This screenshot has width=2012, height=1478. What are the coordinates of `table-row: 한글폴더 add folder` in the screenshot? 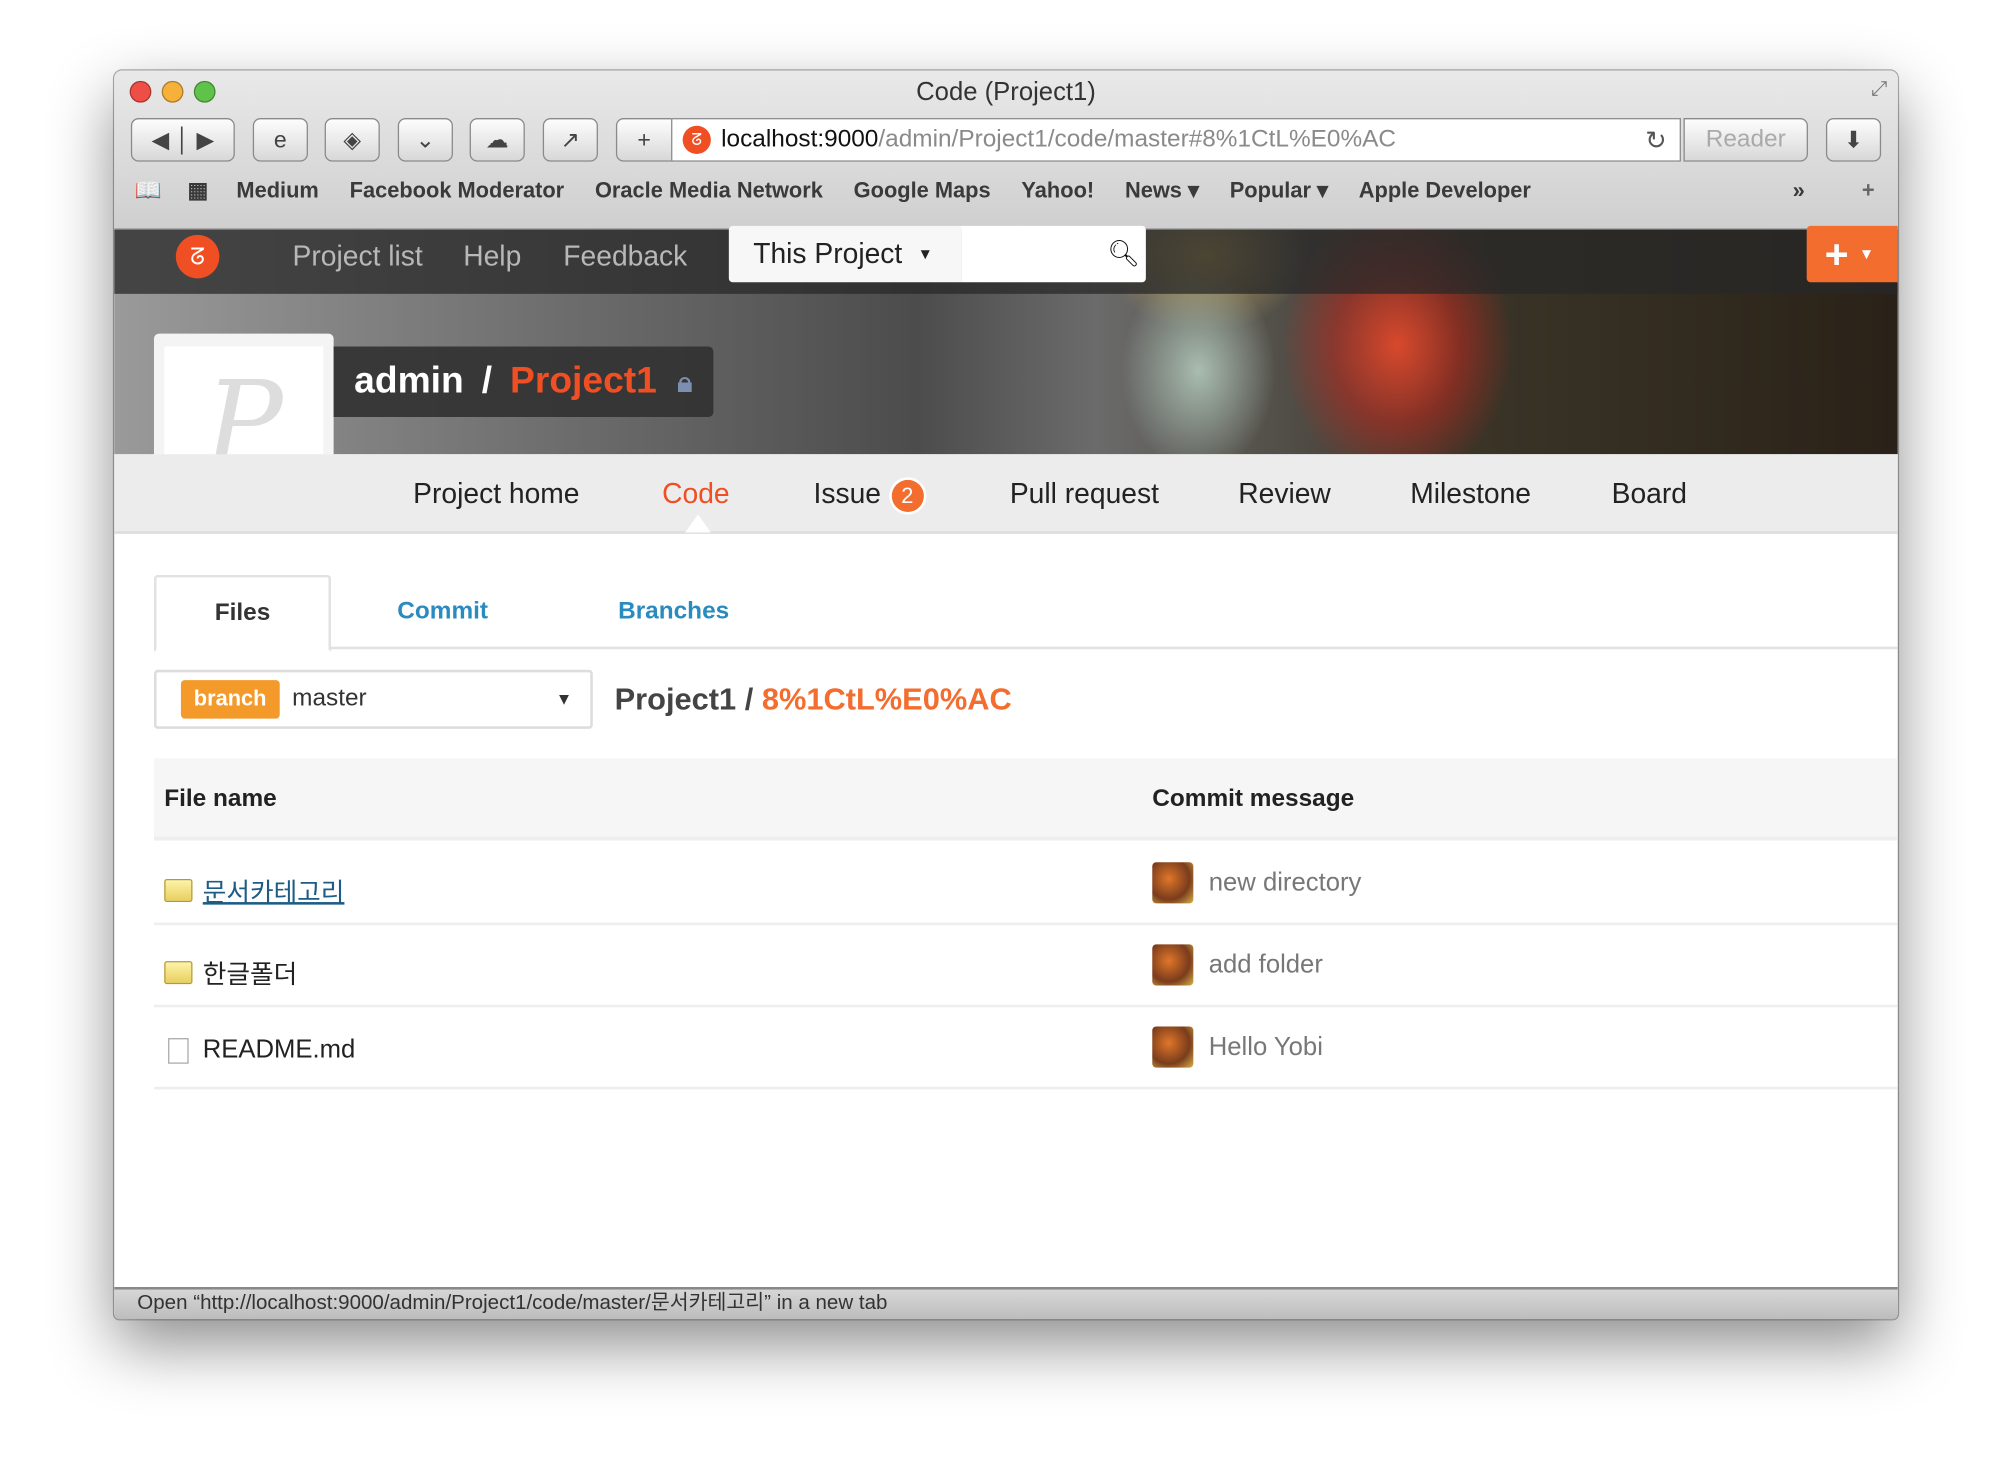 It's located at (1025, 966).